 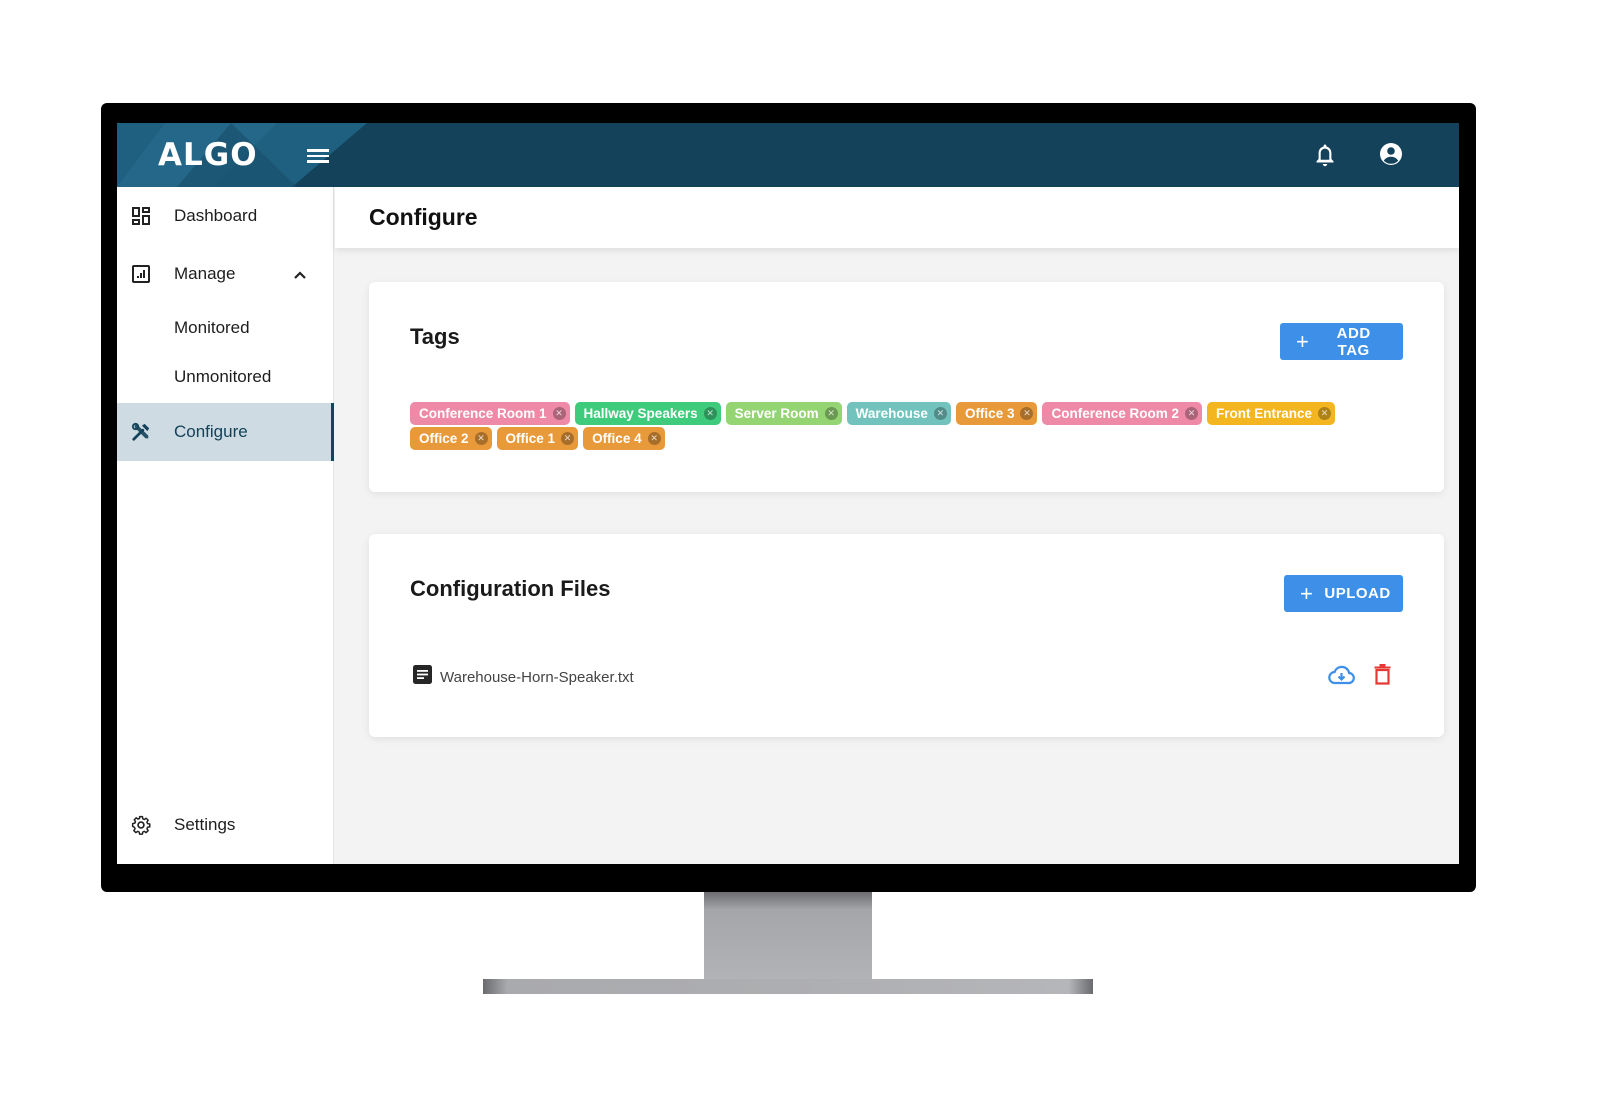 I want to click on delete-icon, so click(x=1382, y=677).